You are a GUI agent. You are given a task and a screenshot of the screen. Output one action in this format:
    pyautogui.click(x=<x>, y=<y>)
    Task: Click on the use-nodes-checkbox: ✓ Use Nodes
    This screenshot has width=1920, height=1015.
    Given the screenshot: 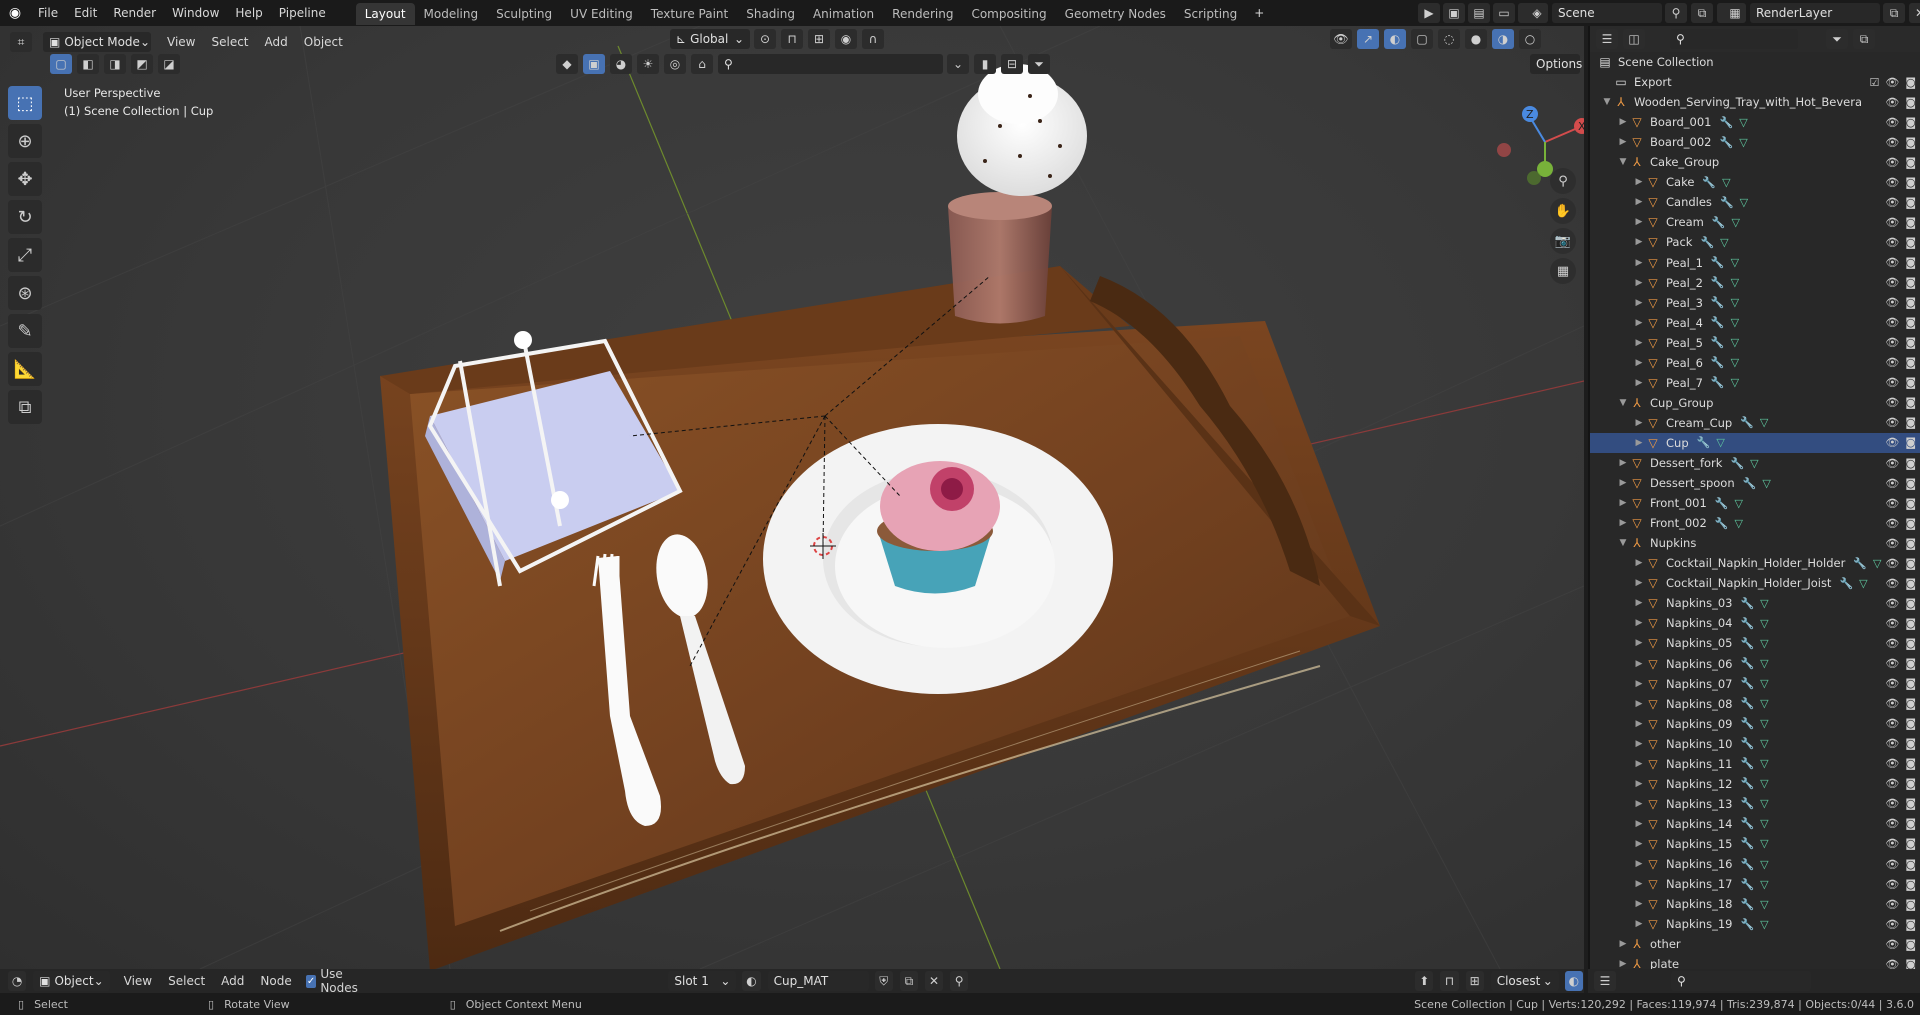 What is the action you would take?
    pyautogui.click(x=339, y=981)
    